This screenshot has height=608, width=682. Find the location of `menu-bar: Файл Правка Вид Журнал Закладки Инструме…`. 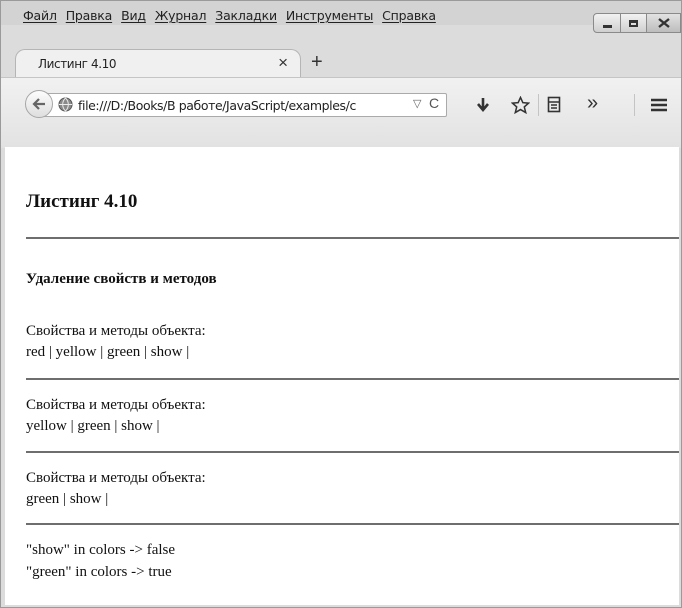

menu-bar: Файл Правка Вид Журнал Закладки Инструме… is located at coordinates (341, 17).